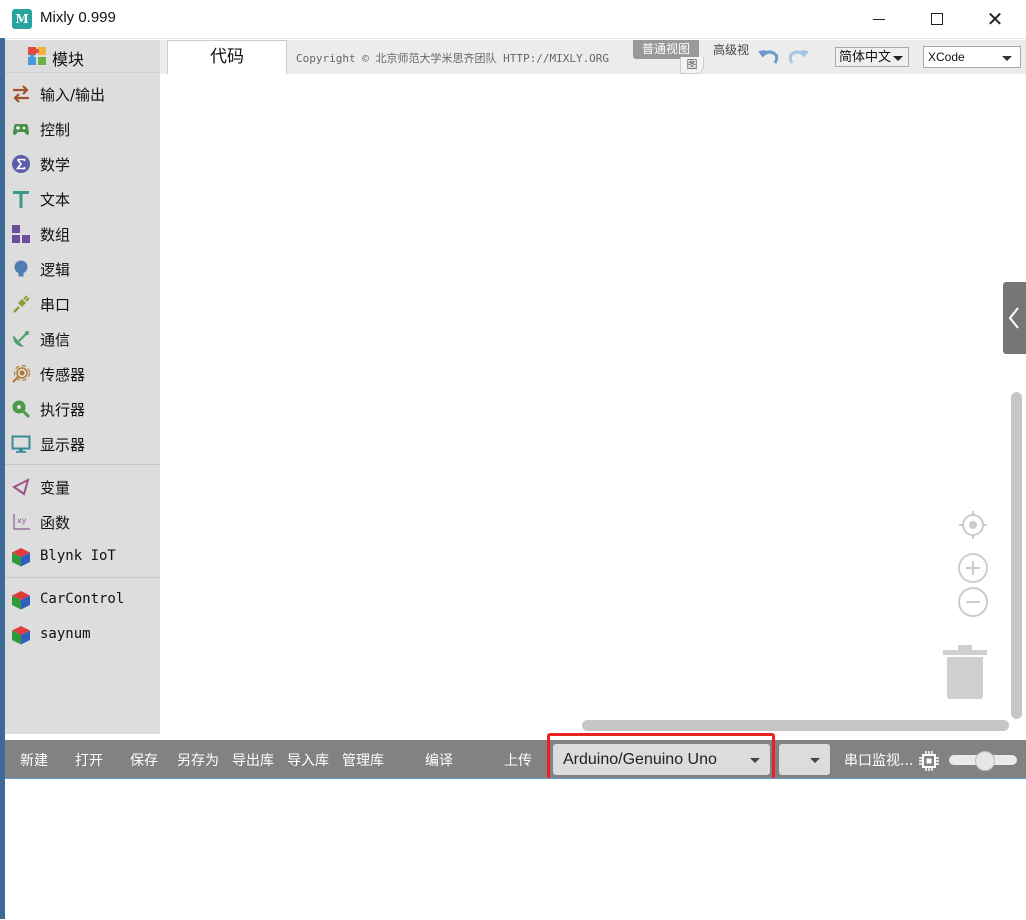 This screenshot has width=1026, height=920. I want to click on chevron-left-icon, so click(1013, 318).